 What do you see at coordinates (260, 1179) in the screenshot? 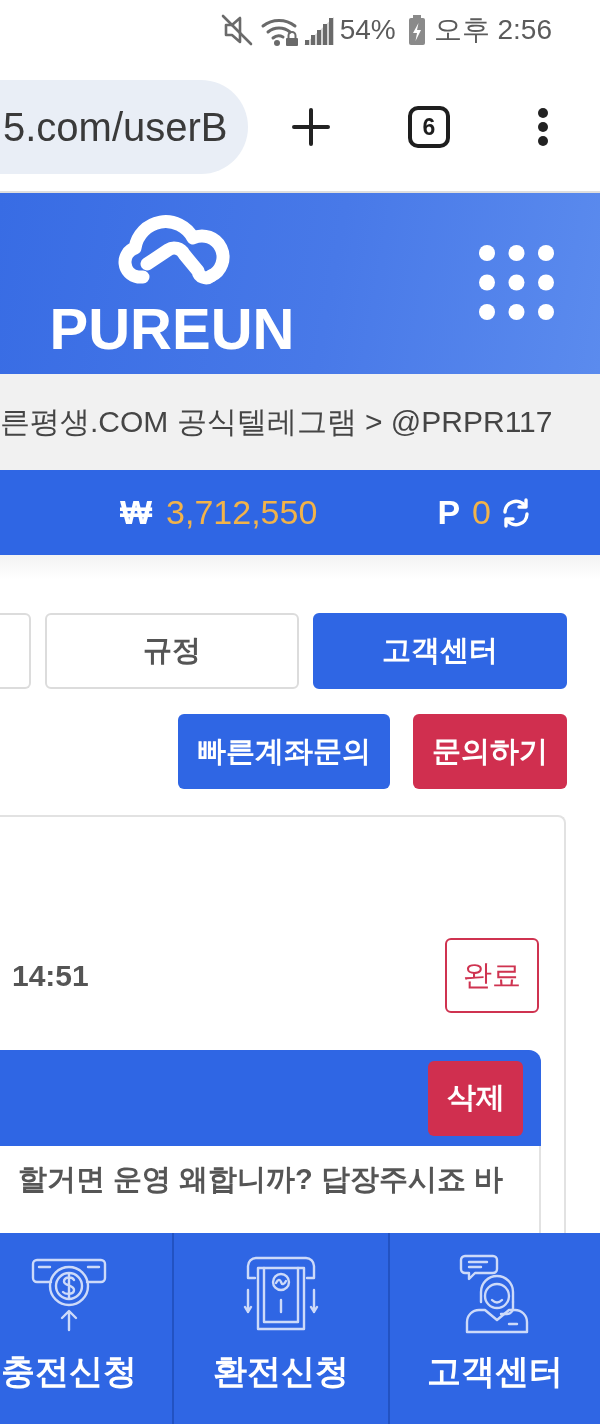
I see `message-text: 할거면 운영 왜합니까? 답장주시죠 바` at bounding box center [260, 1179].